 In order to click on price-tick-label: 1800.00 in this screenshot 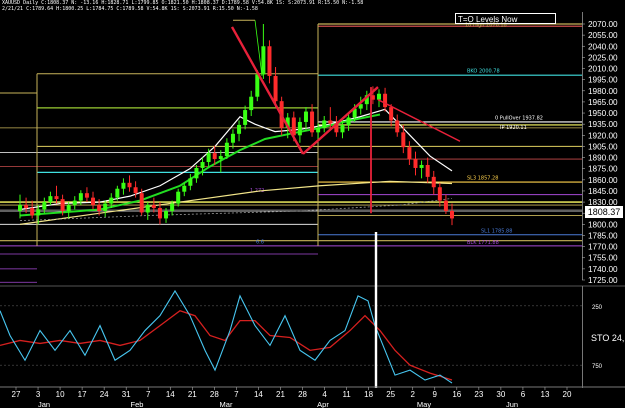, I will do `click(603, 224)`.